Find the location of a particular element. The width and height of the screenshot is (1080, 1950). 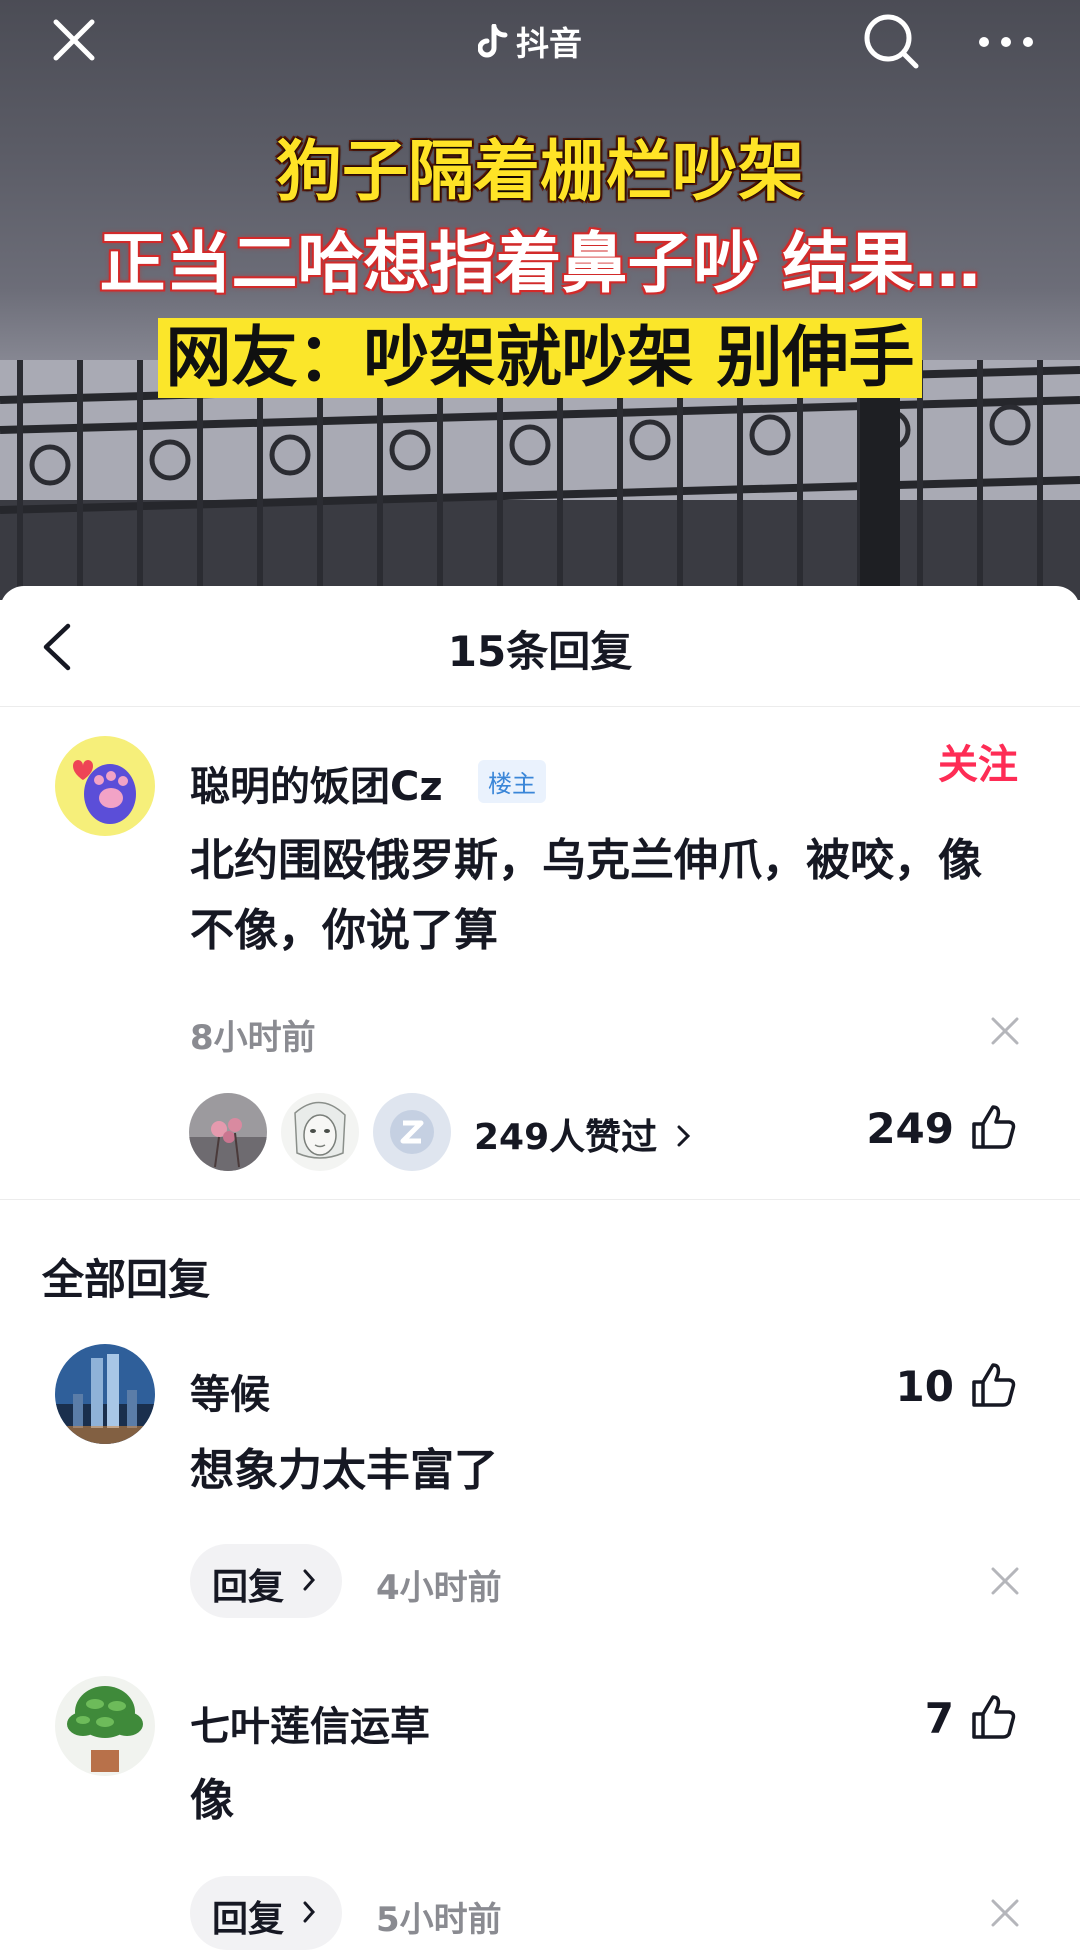

flowers-avatar-icon is located at coordinates (228, 1132).